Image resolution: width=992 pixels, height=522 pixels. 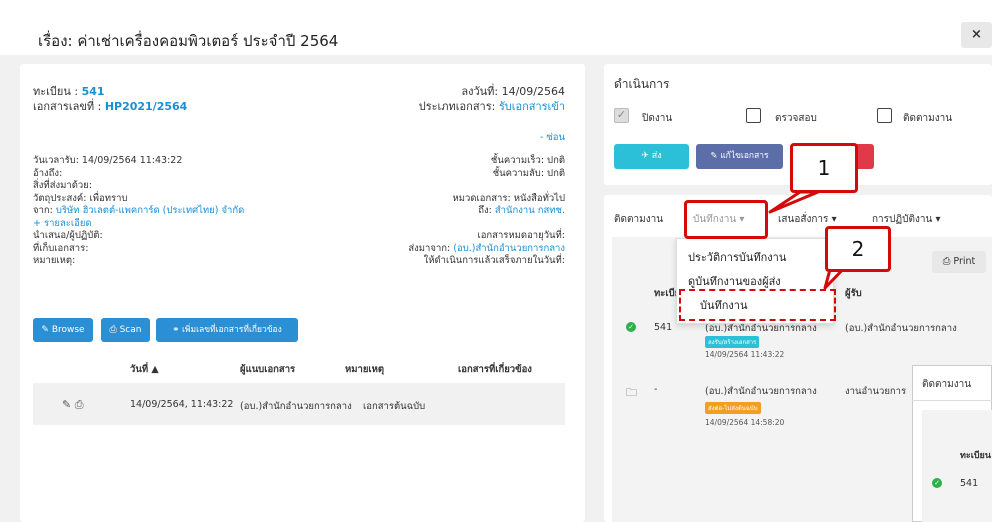 I want to click on col-related: เอกสารที่เกี่ยวข้อง, so click(x=495, y=369).